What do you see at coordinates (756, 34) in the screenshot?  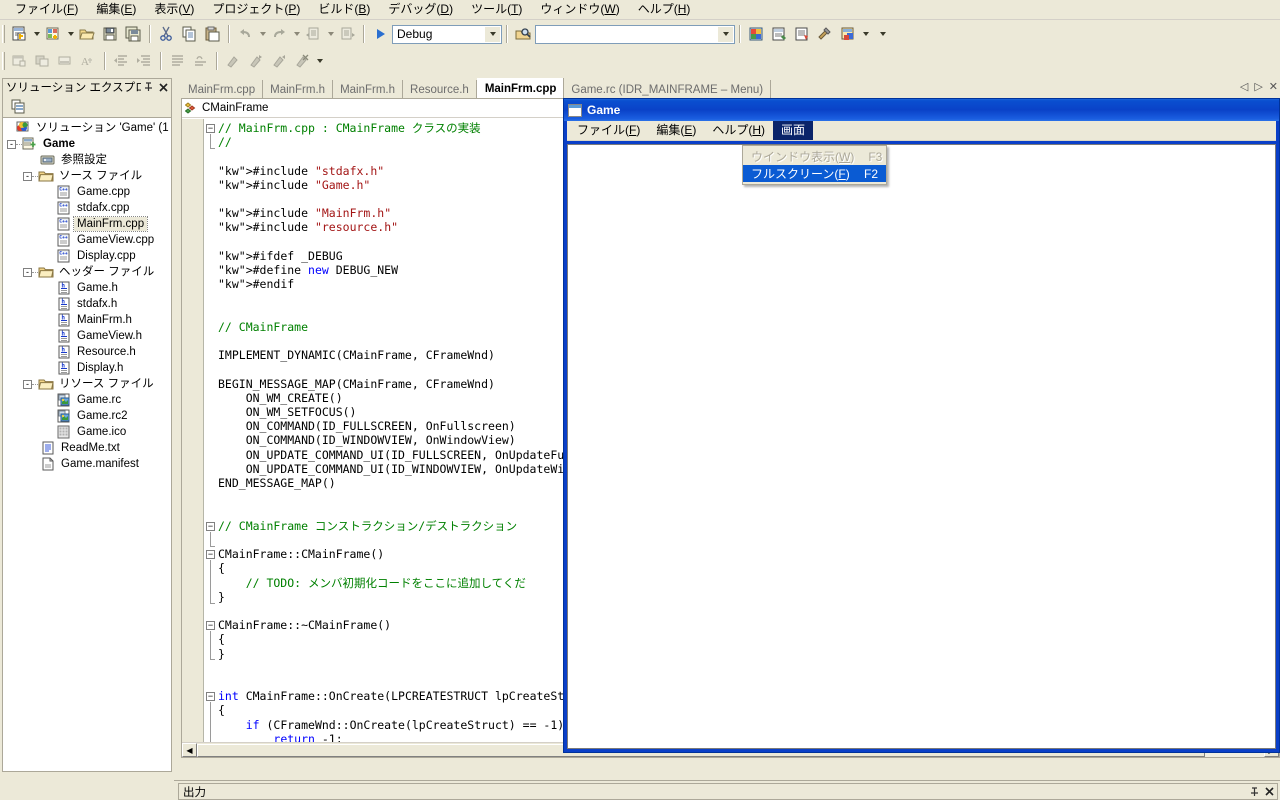 I see `solution-explorer-icon` at bounding box center [756, 34].